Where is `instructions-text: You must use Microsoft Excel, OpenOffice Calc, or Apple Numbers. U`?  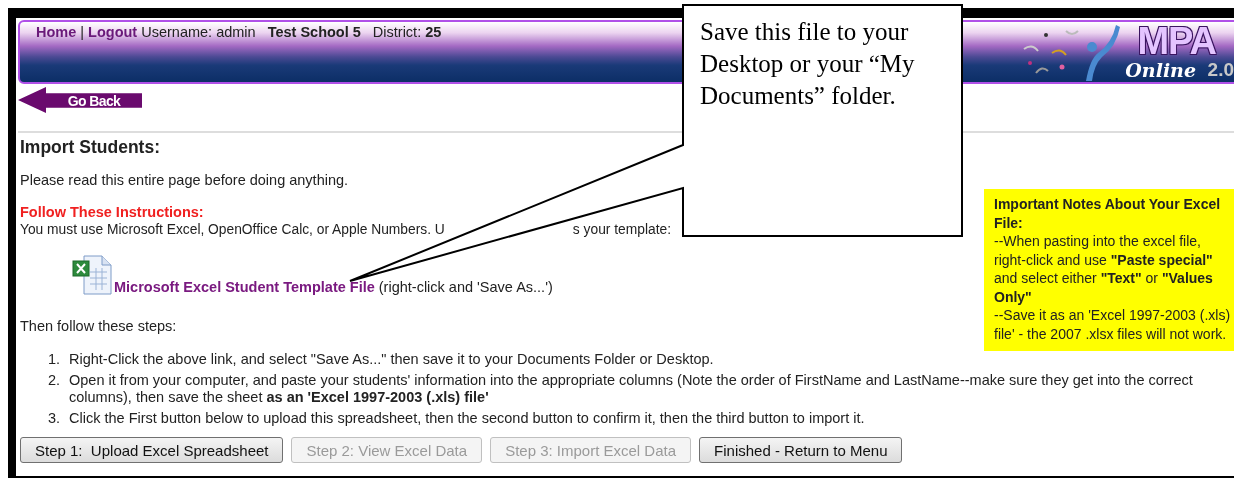 instructions-text: You must use Microsoft Excel, OpenOffice Calc, or Apple Numbers. U is located at coordinates (232, 229).